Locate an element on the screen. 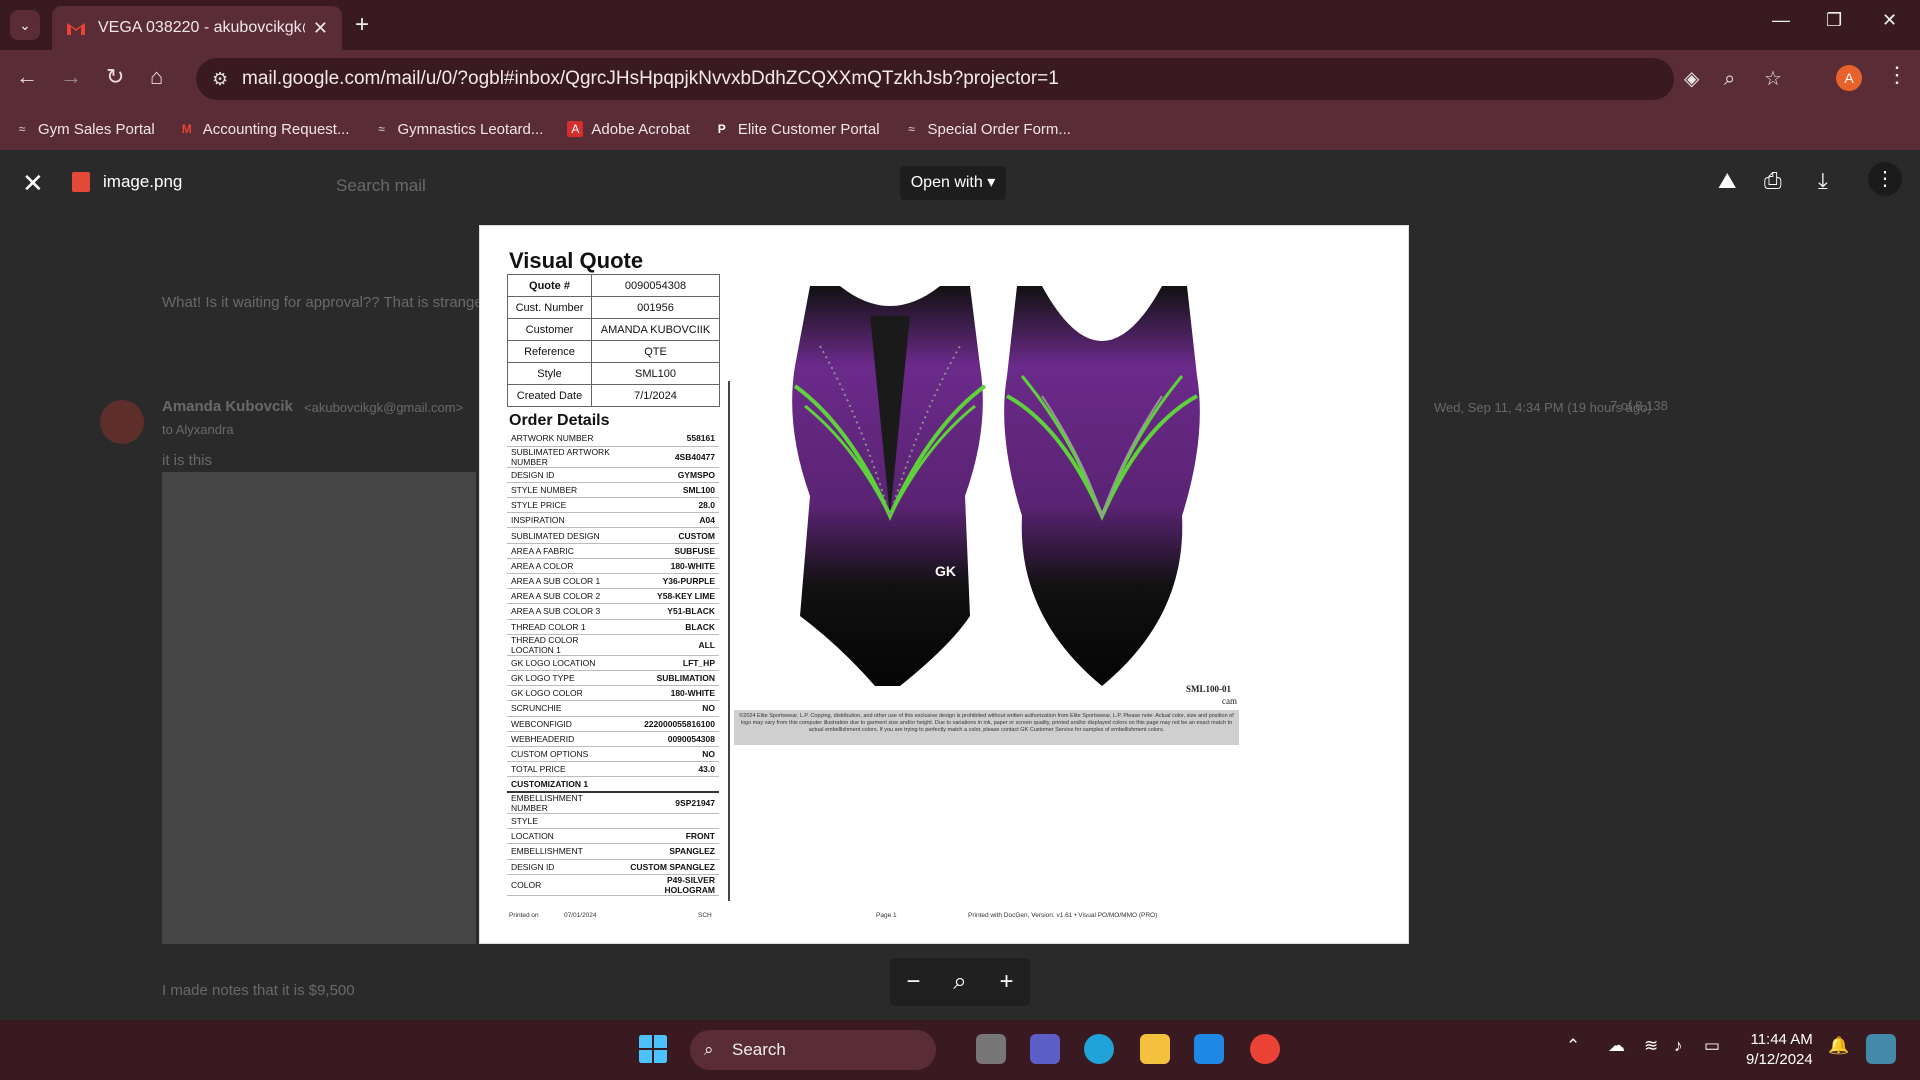 The image size is (1920, 1080). taskbar-search: ⌕ Search is located at coordinates (813, 1050).